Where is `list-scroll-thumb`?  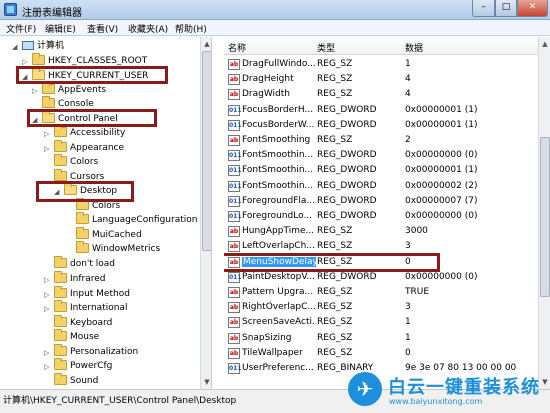 list-scroll-thumb is located at coordinates (545, 217).